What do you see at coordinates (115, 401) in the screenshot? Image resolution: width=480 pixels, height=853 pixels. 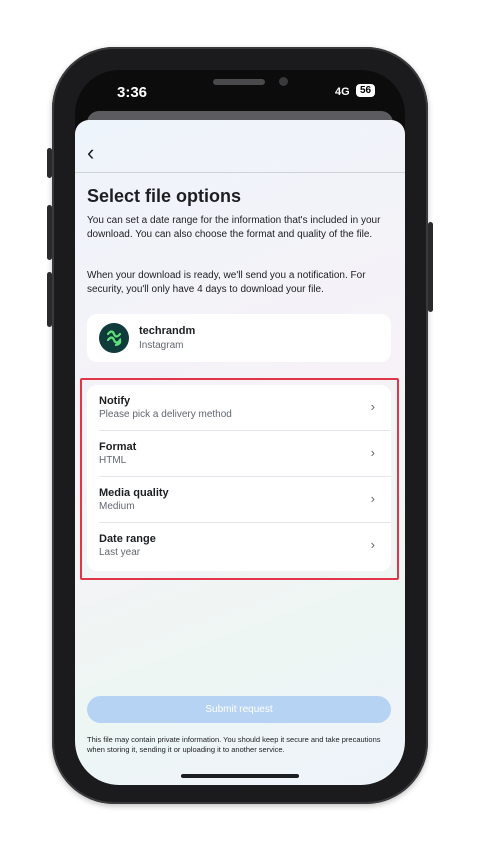 I see `option-label: Notify` at bounding box center [115, 401].